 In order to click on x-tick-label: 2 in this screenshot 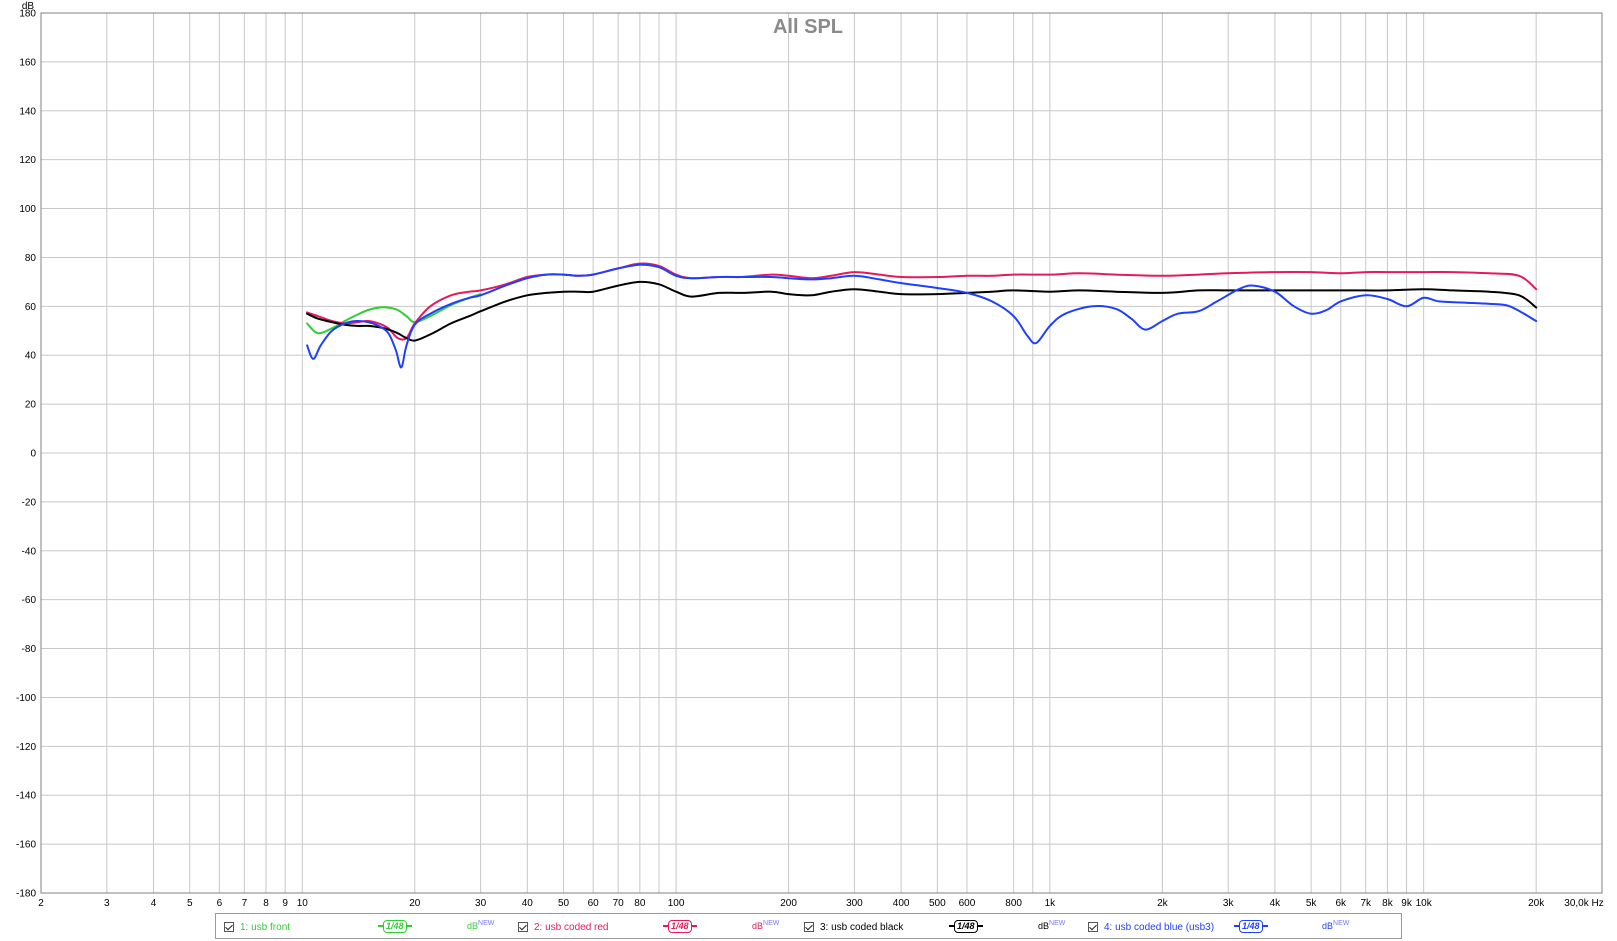, I will do `click(41, 903)`.